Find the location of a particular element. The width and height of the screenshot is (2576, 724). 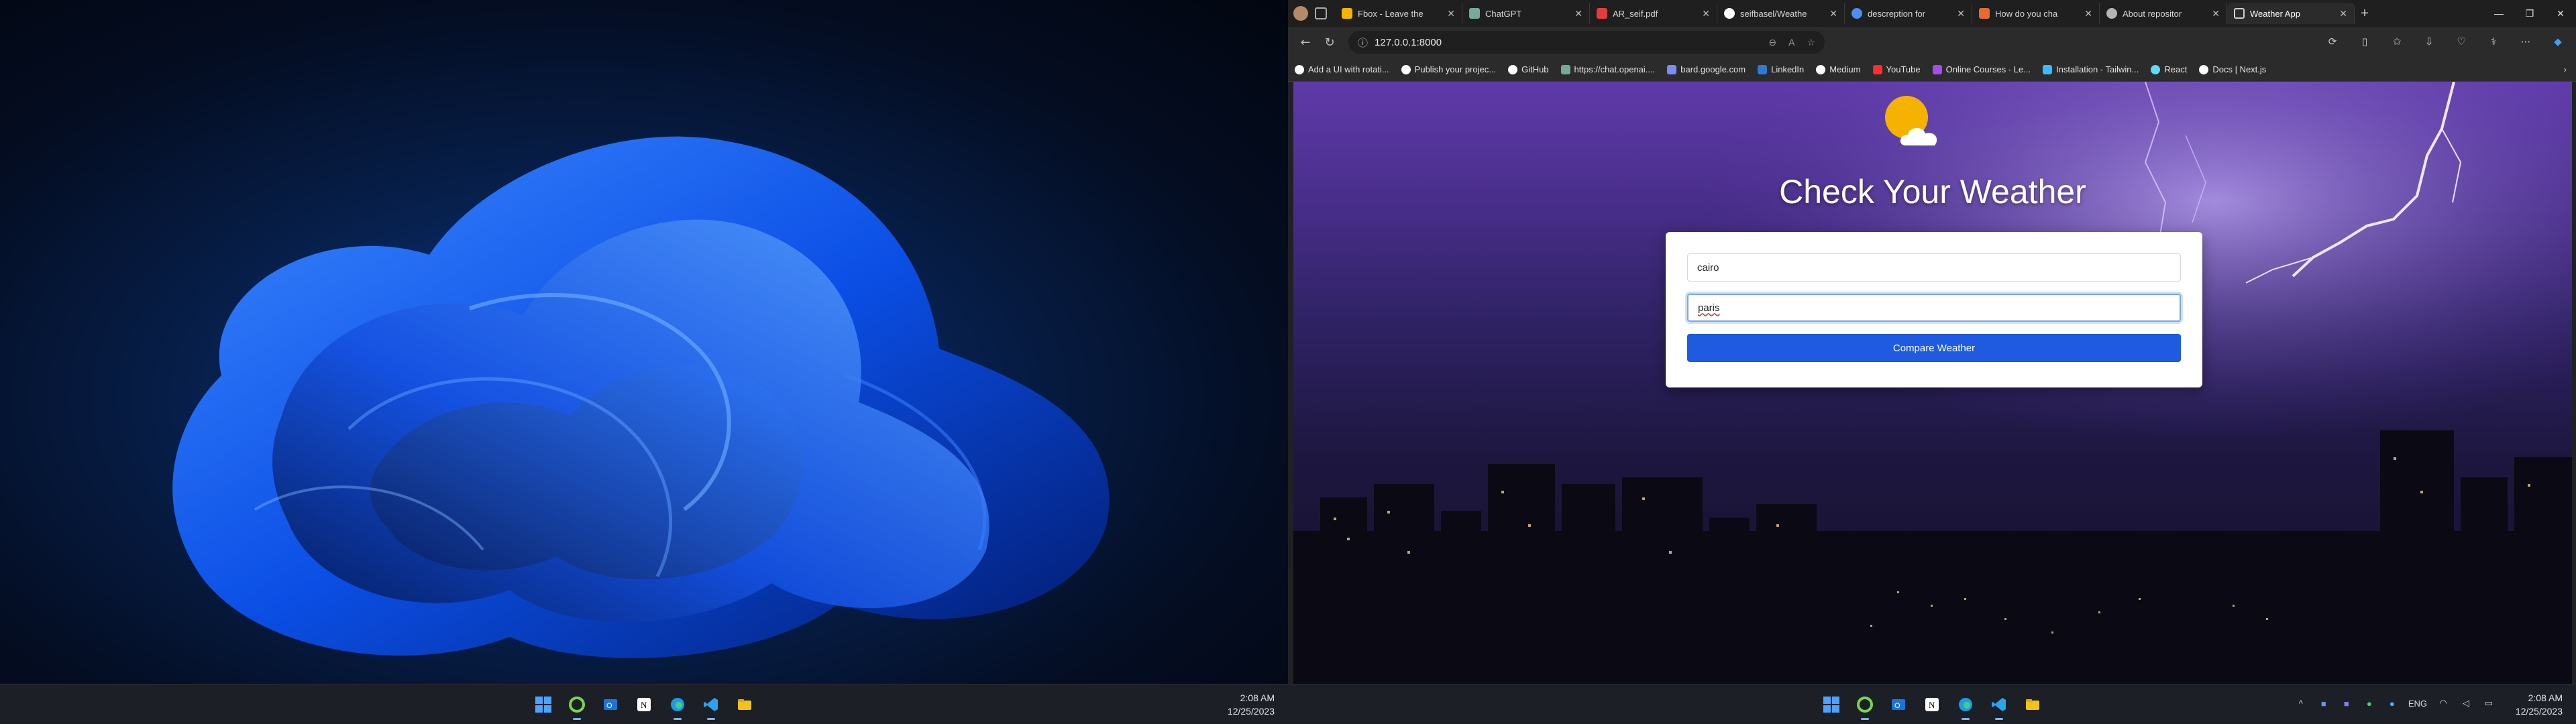

tab-fbox: Fbox - Leave the ✕ is located at coordinates (1398, 13).